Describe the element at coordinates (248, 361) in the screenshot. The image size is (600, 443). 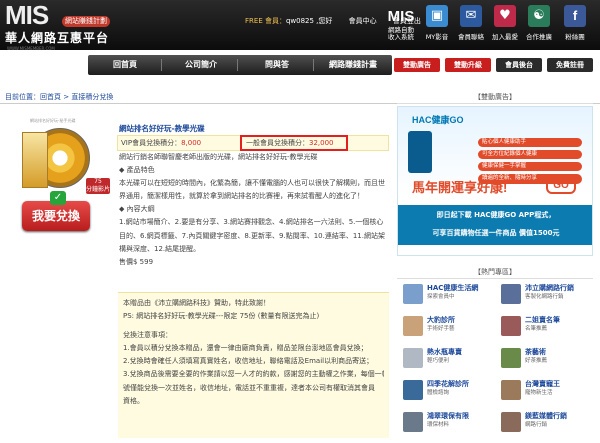
I see `notice-line: 2.兌換時會確任人須填寫真實姓名，收信地址，聯絡電話及Email以利商品寄送；` at that location.